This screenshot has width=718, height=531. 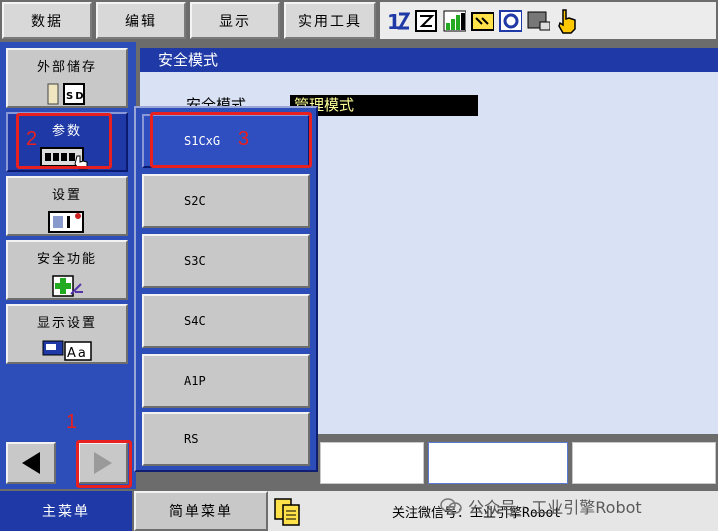 I want to click on hand-pointer-icon, so click(x=566, y=21).